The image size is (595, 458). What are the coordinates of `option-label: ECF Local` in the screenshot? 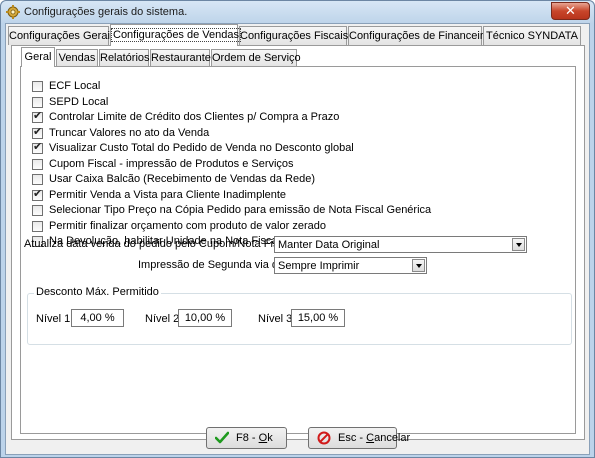 It's located at (75, 86).